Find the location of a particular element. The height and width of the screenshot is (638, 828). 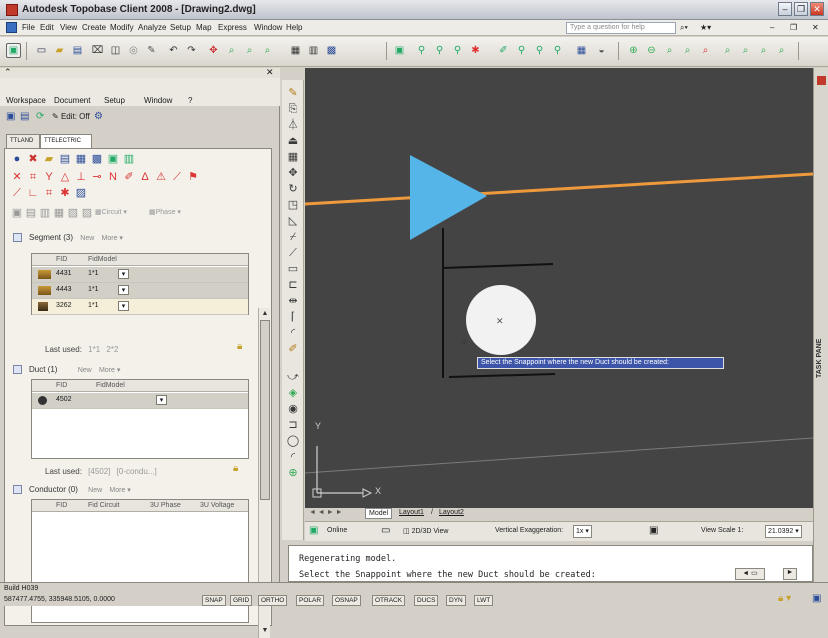

orange-line is located at coordinates (559, 189).